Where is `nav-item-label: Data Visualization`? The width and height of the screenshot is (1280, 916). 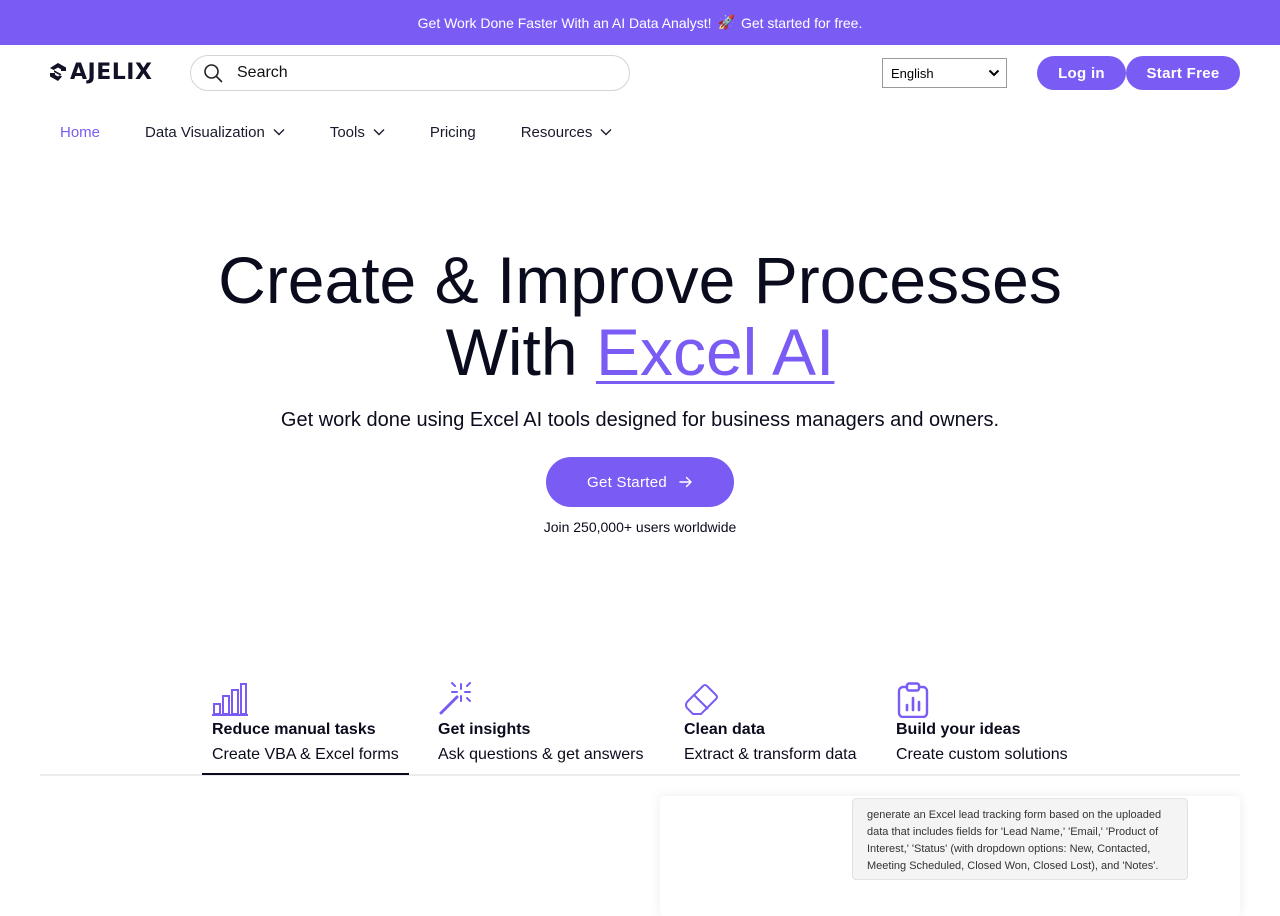
nav-item-label: Data Visualization is located at coordinates (205, 132).